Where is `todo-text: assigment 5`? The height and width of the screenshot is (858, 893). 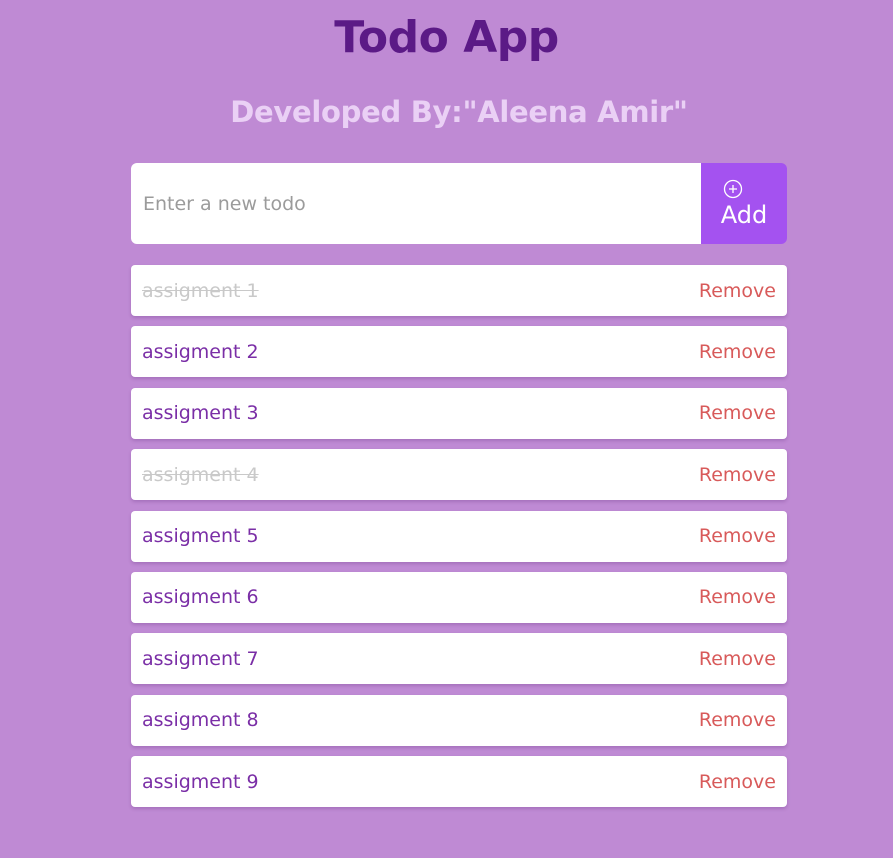
todo-text: assigment 5 is located at coordinates (200, 536).